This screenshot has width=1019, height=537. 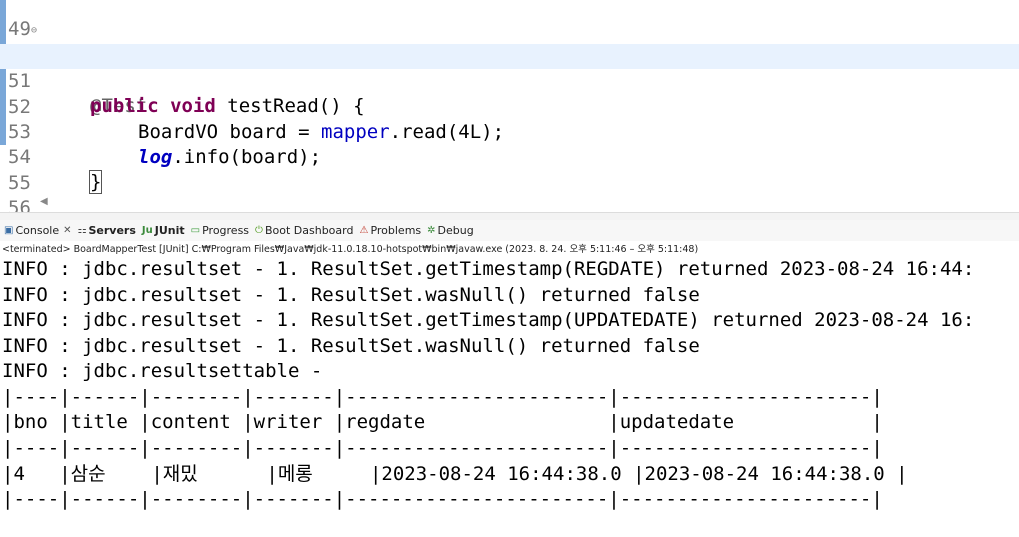 I want to click on tab-problems: ⚠ Problems, so click(x=390, y=230).